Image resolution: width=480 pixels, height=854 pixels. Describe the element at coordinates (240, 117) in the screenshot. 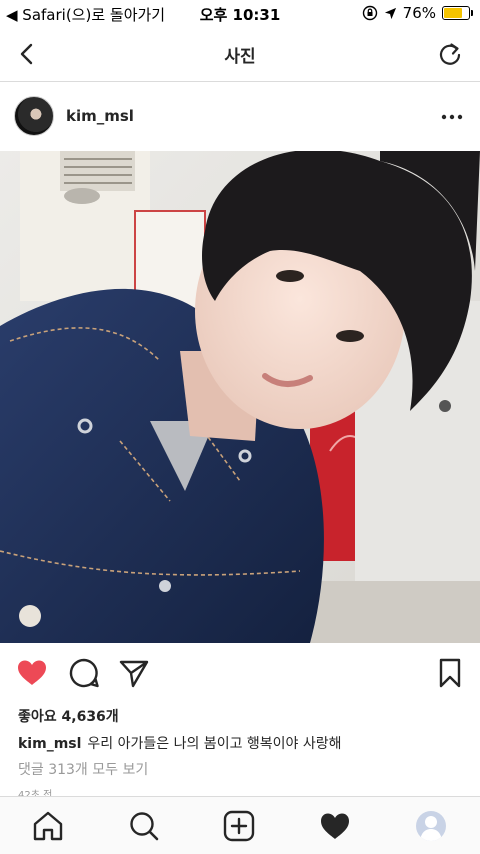

I see `post-header: kim_msl` at that location.